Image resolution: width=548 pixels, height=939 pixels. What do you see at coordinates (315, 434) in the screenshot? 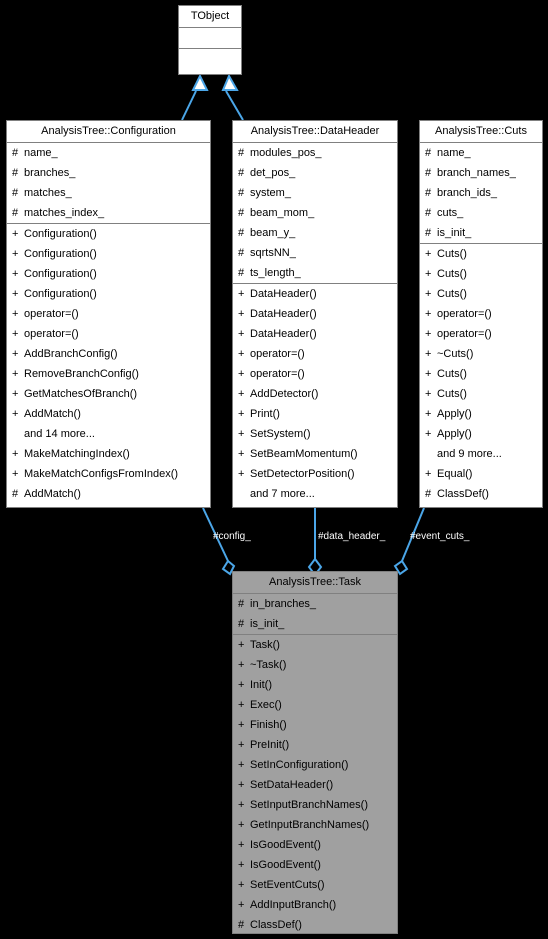
I see `method-row-dataheader-7: + SetSystem()` at bounding box center [315, 434].